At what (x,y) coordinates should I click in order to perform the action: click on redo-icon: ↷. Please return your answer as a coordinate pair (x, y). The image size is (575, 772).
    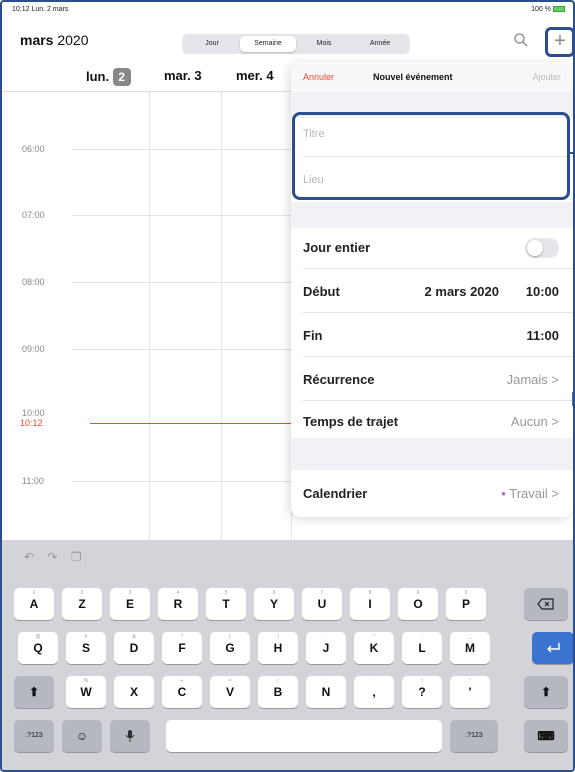
    Looking at the image, I should click on (52, 557).